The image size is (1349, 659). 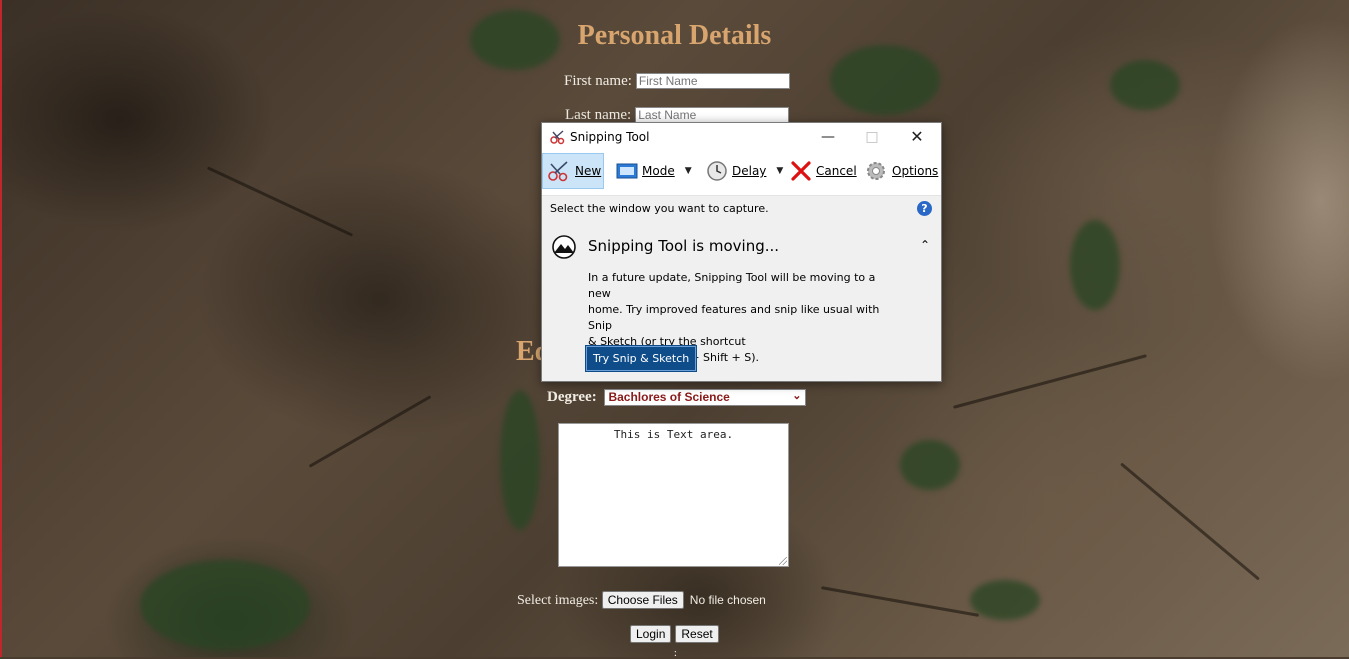 I want to click on hint-bar: Select the window you want to capture. ?, so click(x=741, y=209).